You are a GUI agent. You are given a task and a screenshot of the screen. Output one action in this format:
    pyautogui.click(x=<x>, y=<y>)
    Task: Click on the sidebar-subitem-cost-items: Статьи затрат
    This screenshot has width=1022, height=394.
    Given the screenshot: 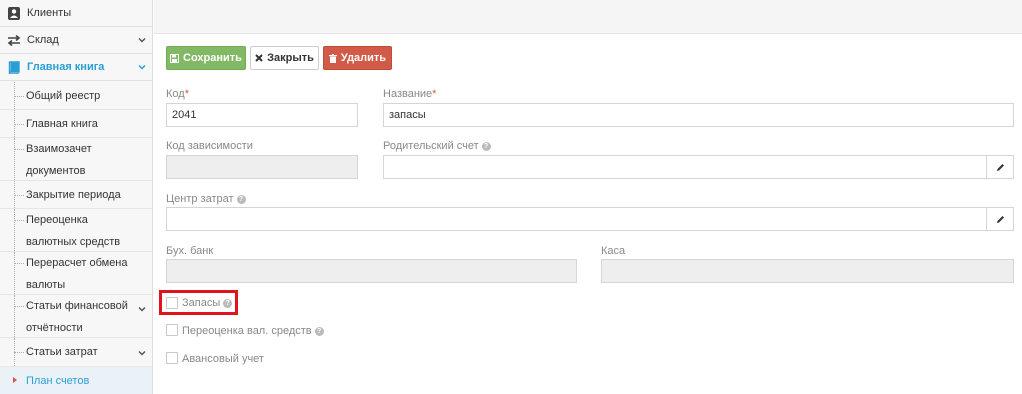 What is the action you would take?
    pyautogui.click(x=76, y=352)
    